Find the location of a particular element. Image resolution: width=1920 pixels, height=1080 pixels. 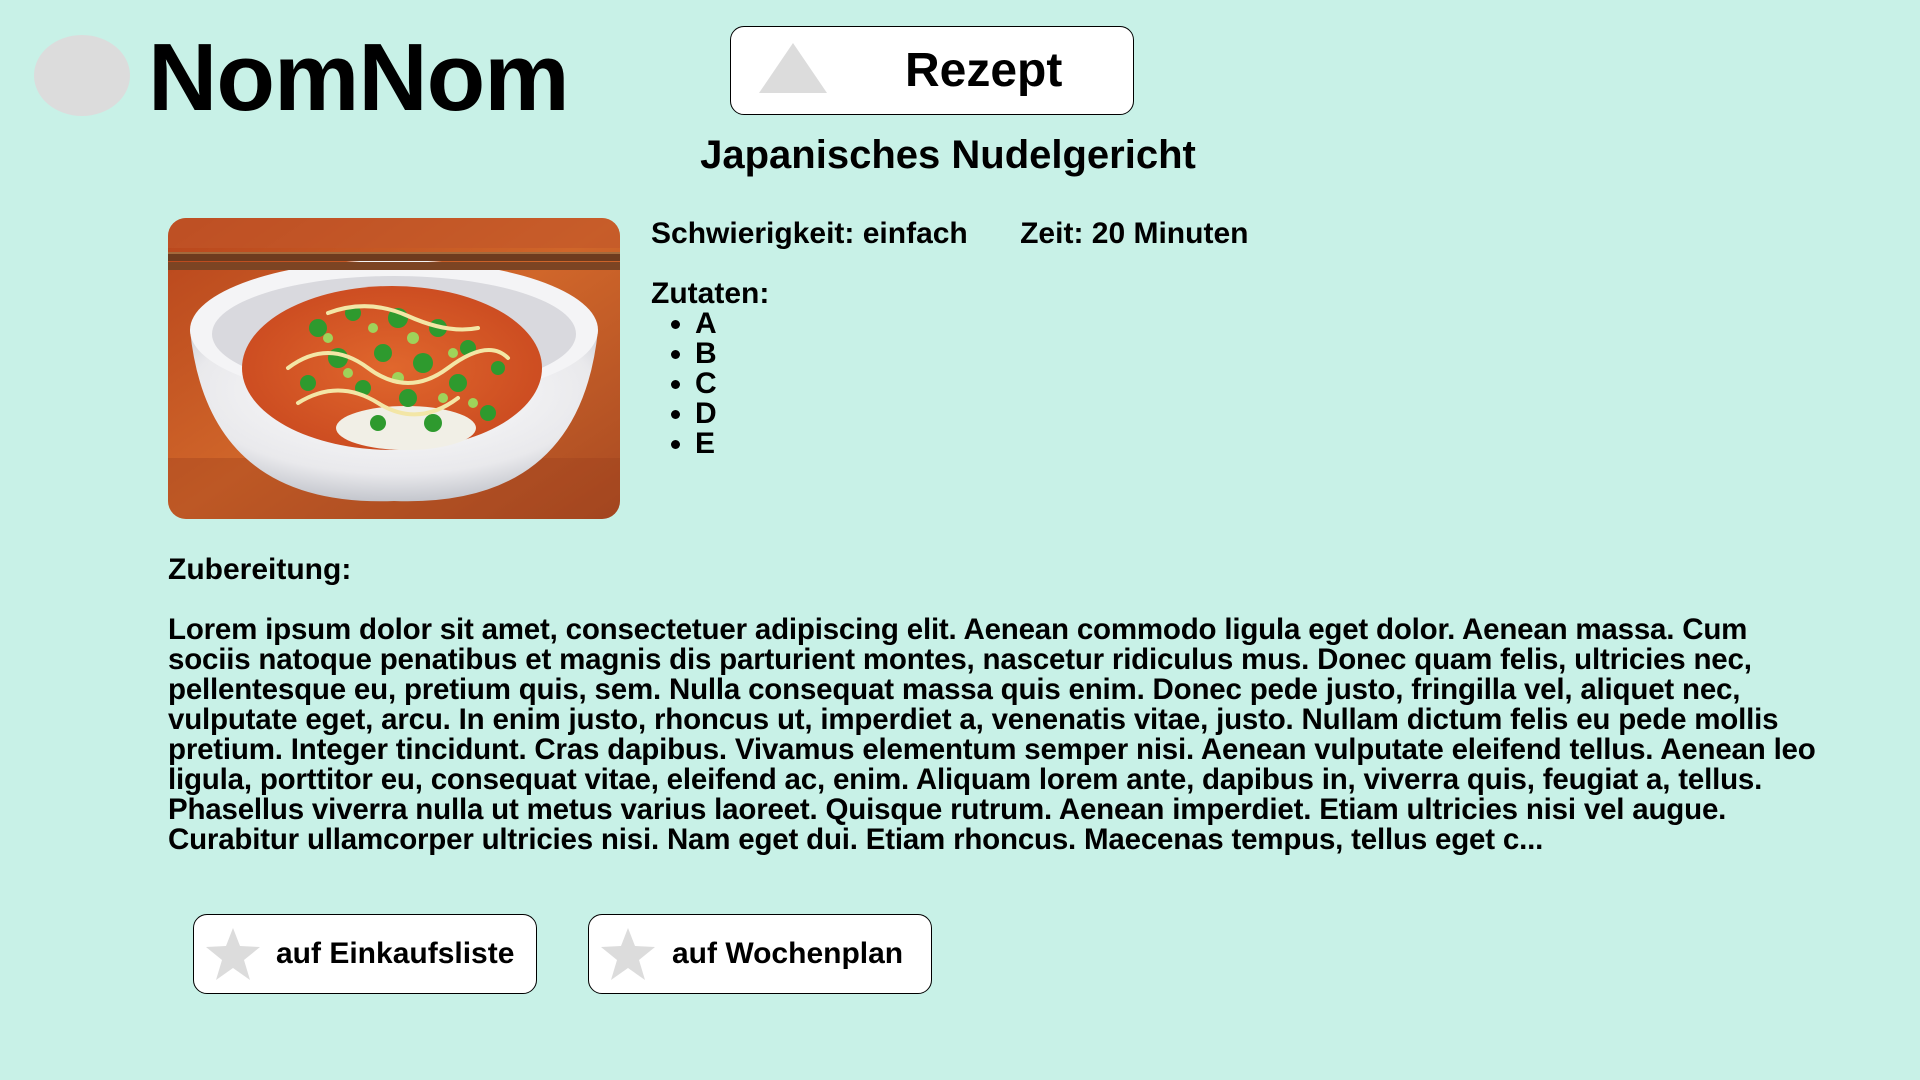

ingredient-item: B is located at coordinates (706, 354).